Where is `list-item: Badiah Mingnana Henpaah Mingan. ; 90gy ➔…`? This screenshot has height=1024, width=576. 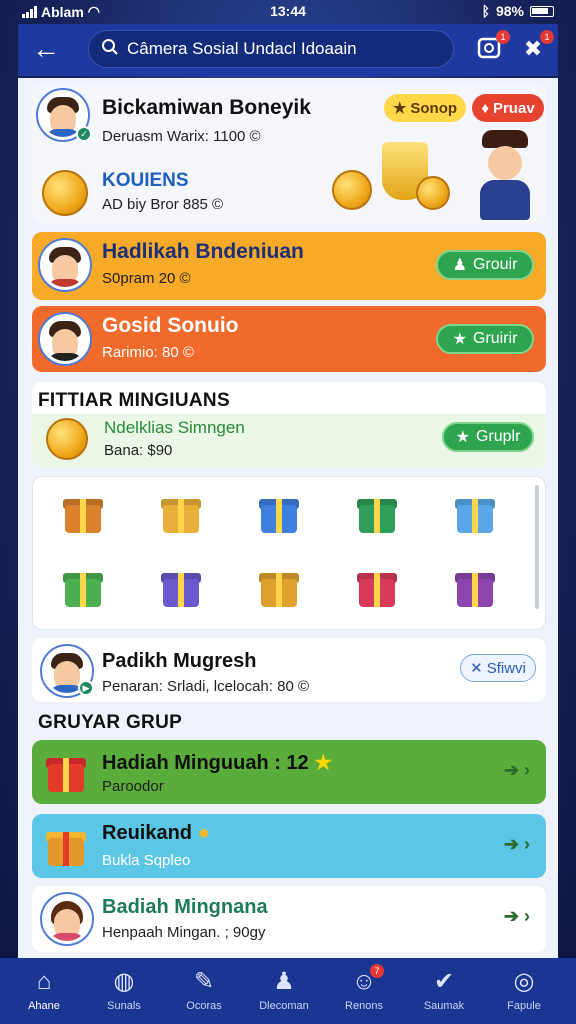
list-item: Badiah Mingnana Henpaah Mingan. ; 90gy ➔… is located at coordinates (289, 919).